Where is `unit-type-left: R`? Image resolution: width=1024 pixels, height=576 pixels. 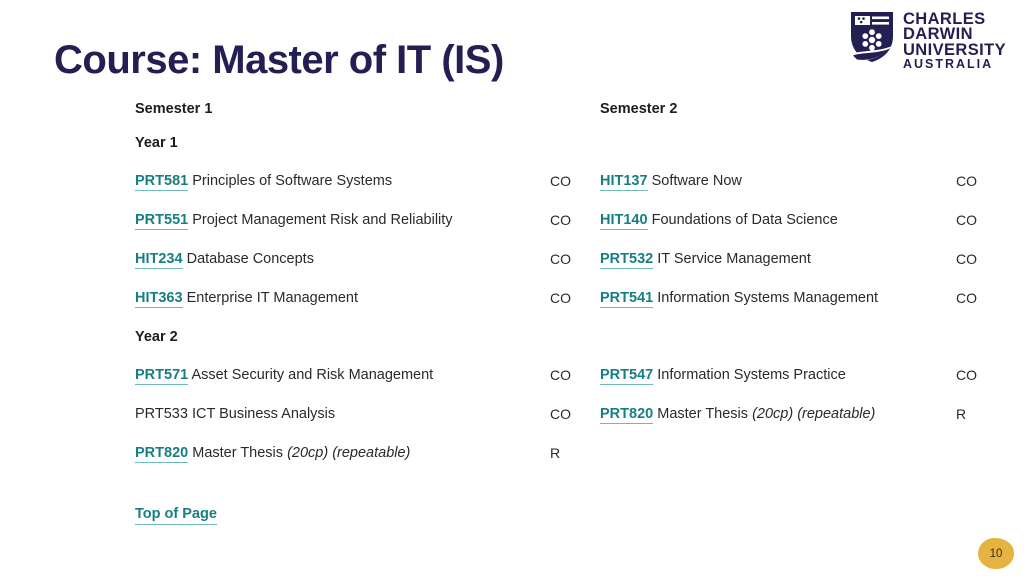
unit-type-left: R is located at coordinates (555, 453).